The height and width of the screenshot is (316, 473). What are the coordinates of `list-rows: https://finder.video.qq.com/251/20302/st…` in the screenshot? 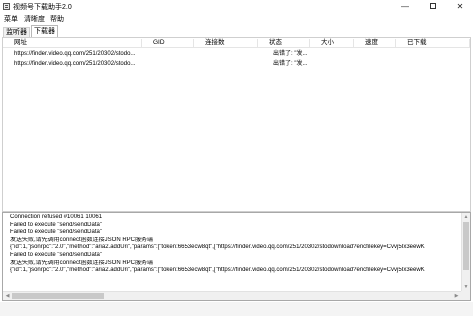 It's located at (236, 59).